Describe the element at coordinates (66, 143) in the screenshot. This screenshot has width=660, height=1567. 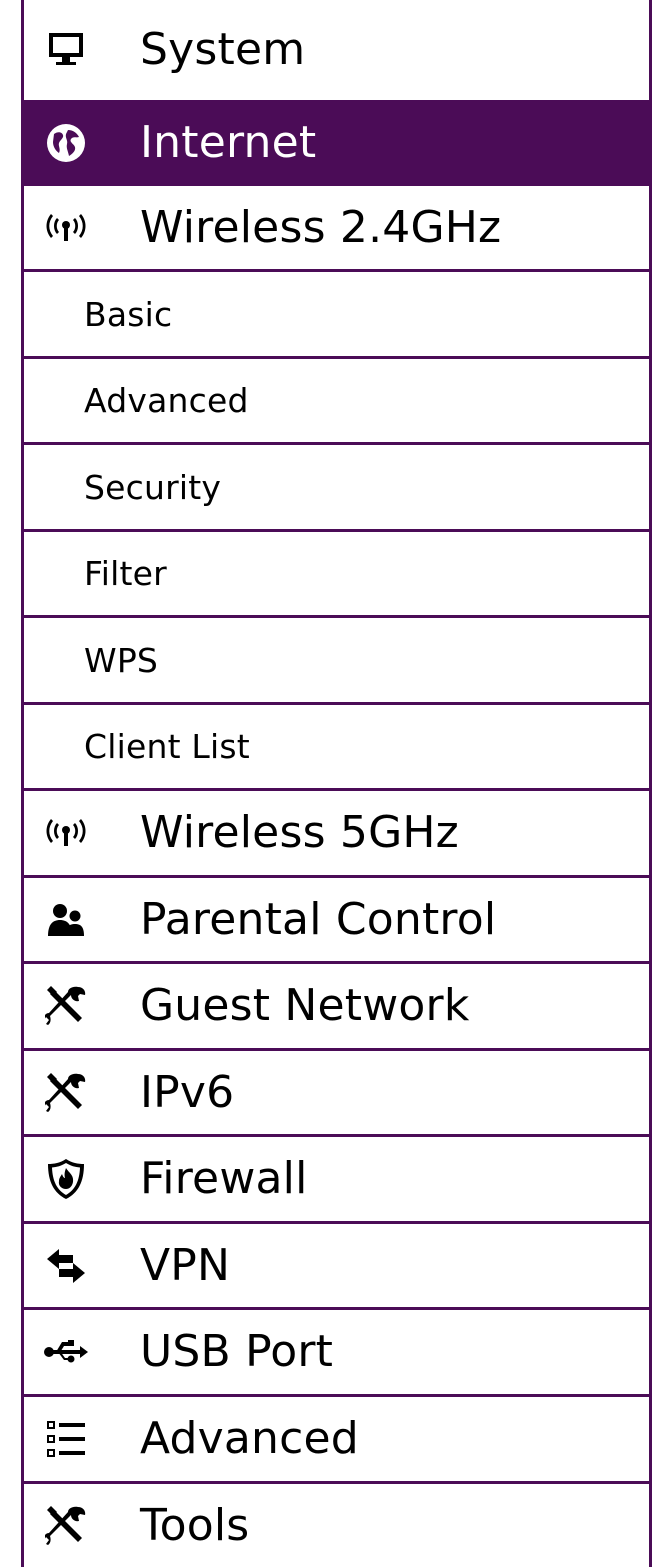
I see `globe-icon` at that location.